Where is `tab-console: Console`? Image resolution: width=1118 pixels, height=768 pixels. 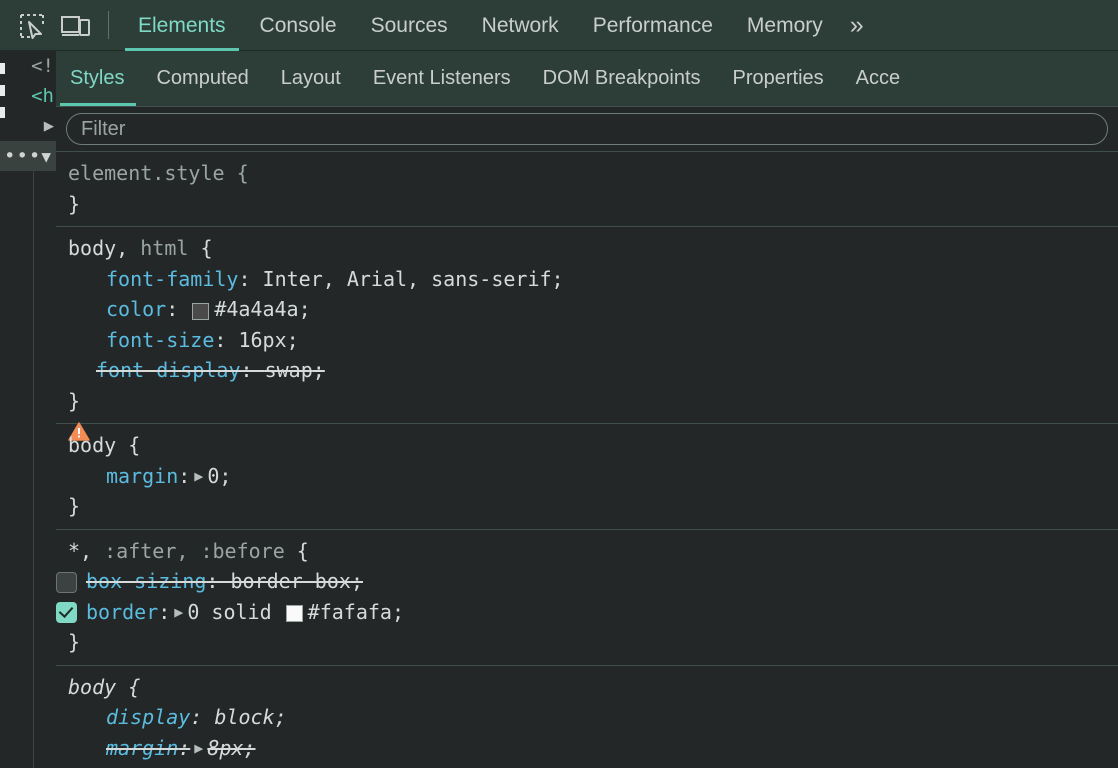
tab-console: Console is located at coordinates (298, 25).